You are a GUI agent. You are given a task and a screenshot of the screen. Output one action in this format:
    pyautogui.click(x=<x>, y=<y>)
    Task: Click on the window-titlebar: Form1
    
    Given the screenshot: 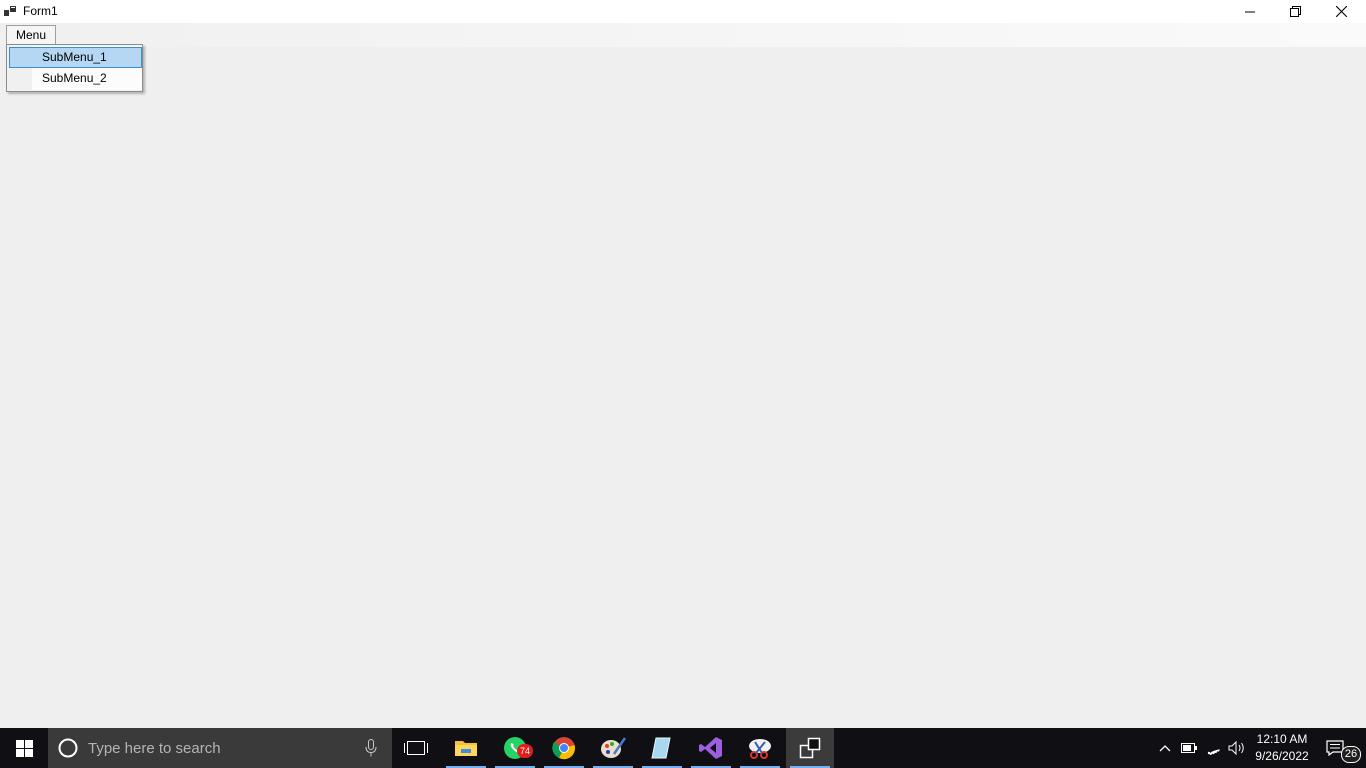 What is the action you would take?
    pyautogui.click(x=683, y=11)
    